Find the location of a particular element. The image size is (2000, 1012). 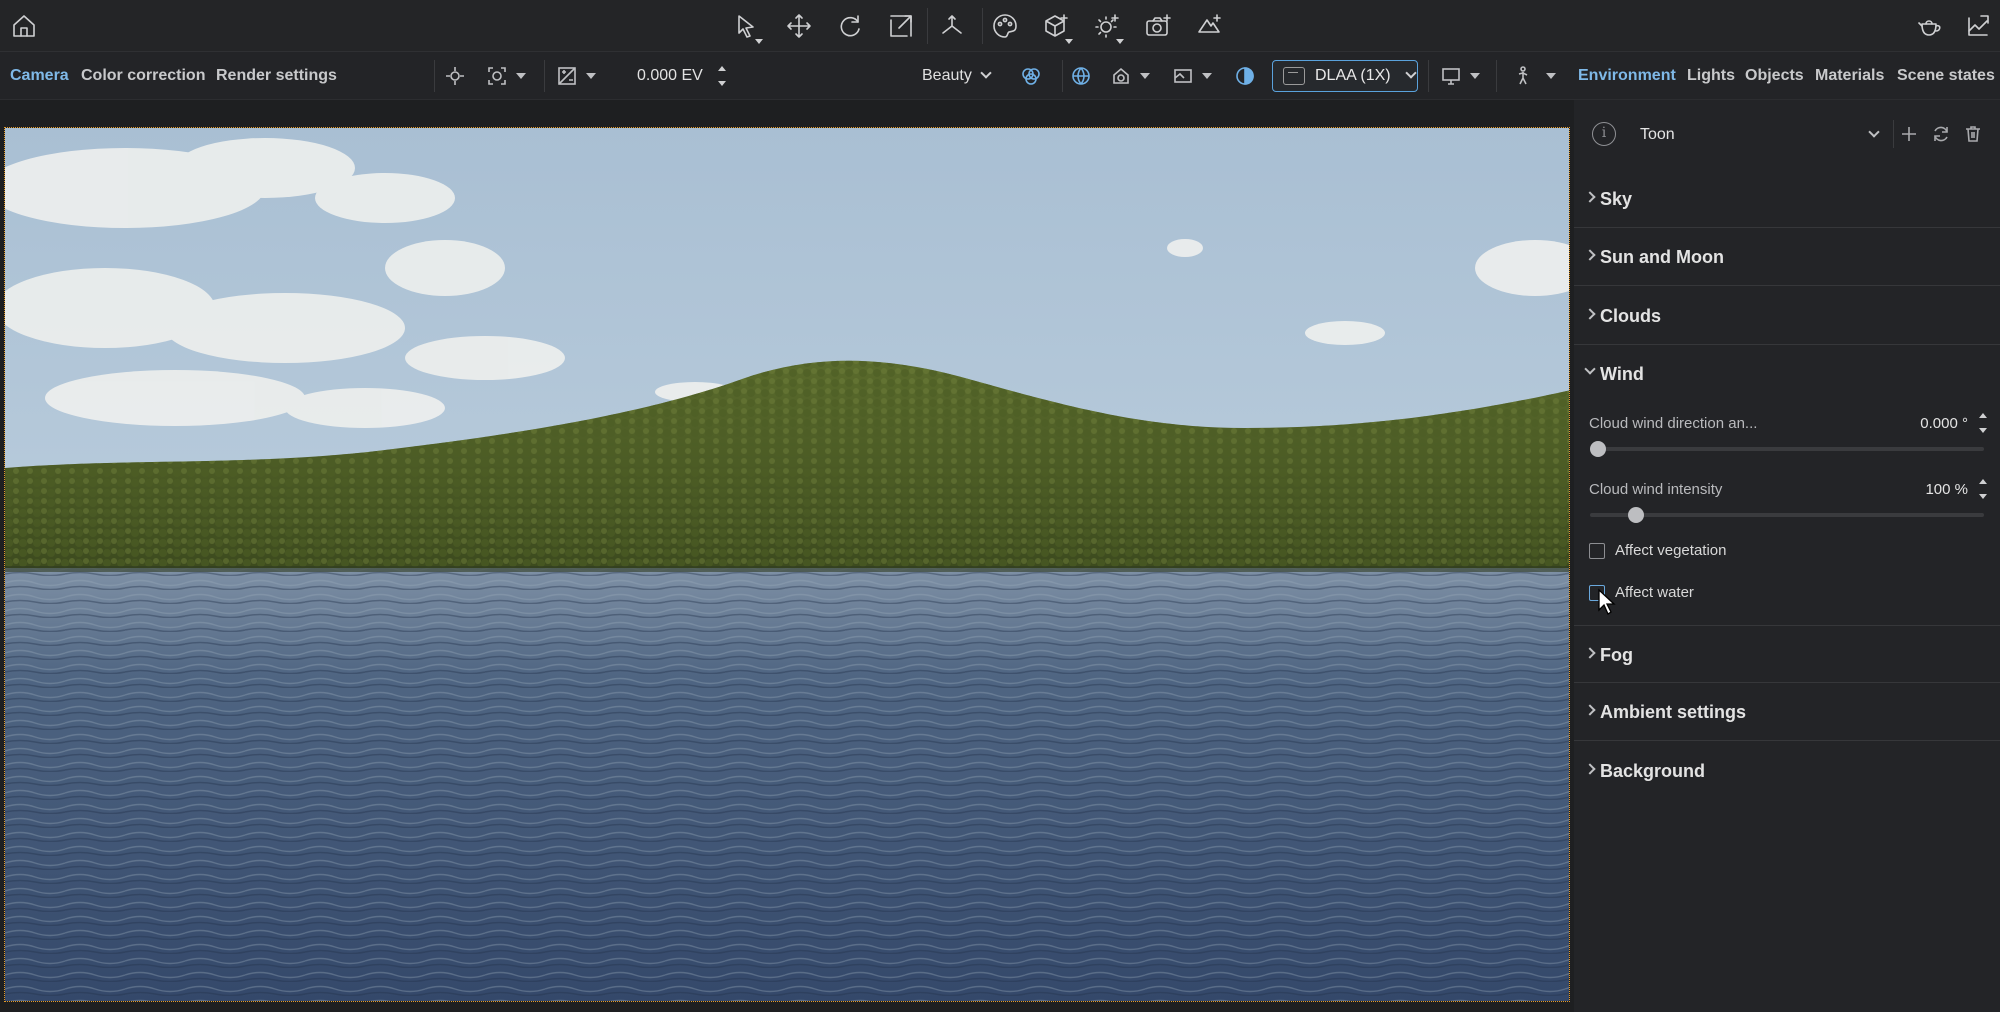

palette-icon is located at coordinates (1005, 26).